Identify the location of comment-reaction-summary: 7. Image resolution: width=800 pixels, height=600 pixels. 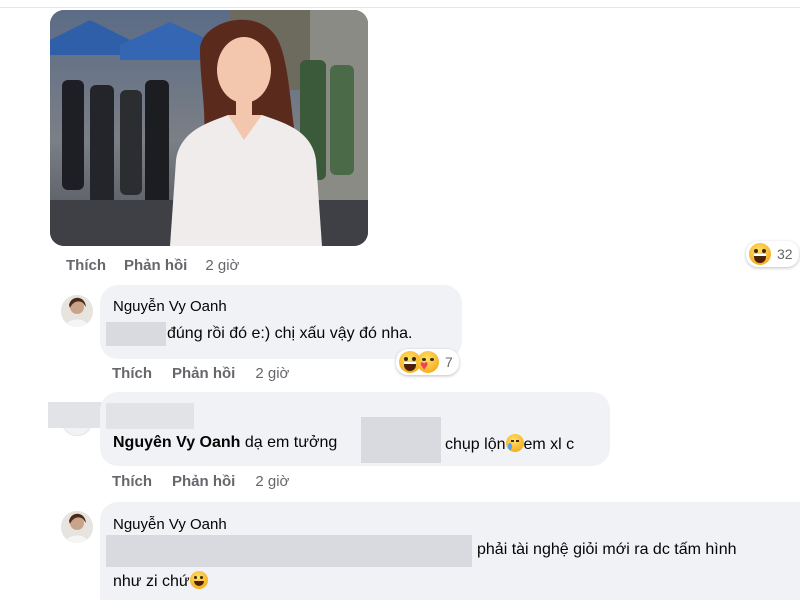
(427, 362).